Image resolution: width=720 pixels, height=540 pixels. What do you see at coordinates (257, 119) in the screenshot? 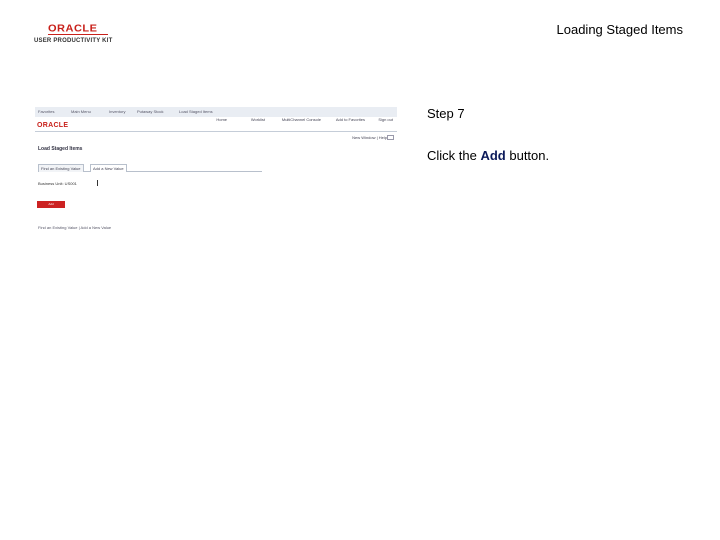
I see `screenshot-top-link: Worklist` at bounding box center [257, 119].